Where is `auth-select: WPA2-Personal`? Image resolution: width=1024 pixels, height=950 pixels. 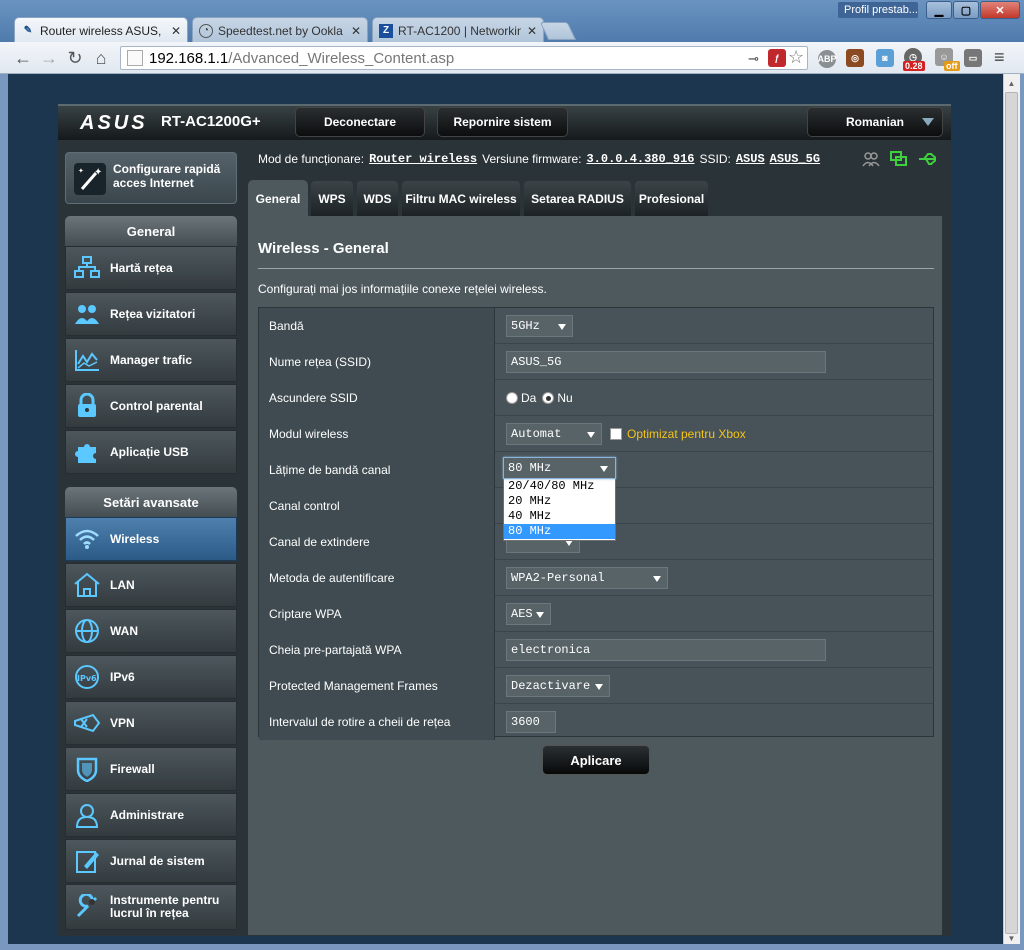 auth-select: WPA2-Personal is located at coordinates (587, 578).